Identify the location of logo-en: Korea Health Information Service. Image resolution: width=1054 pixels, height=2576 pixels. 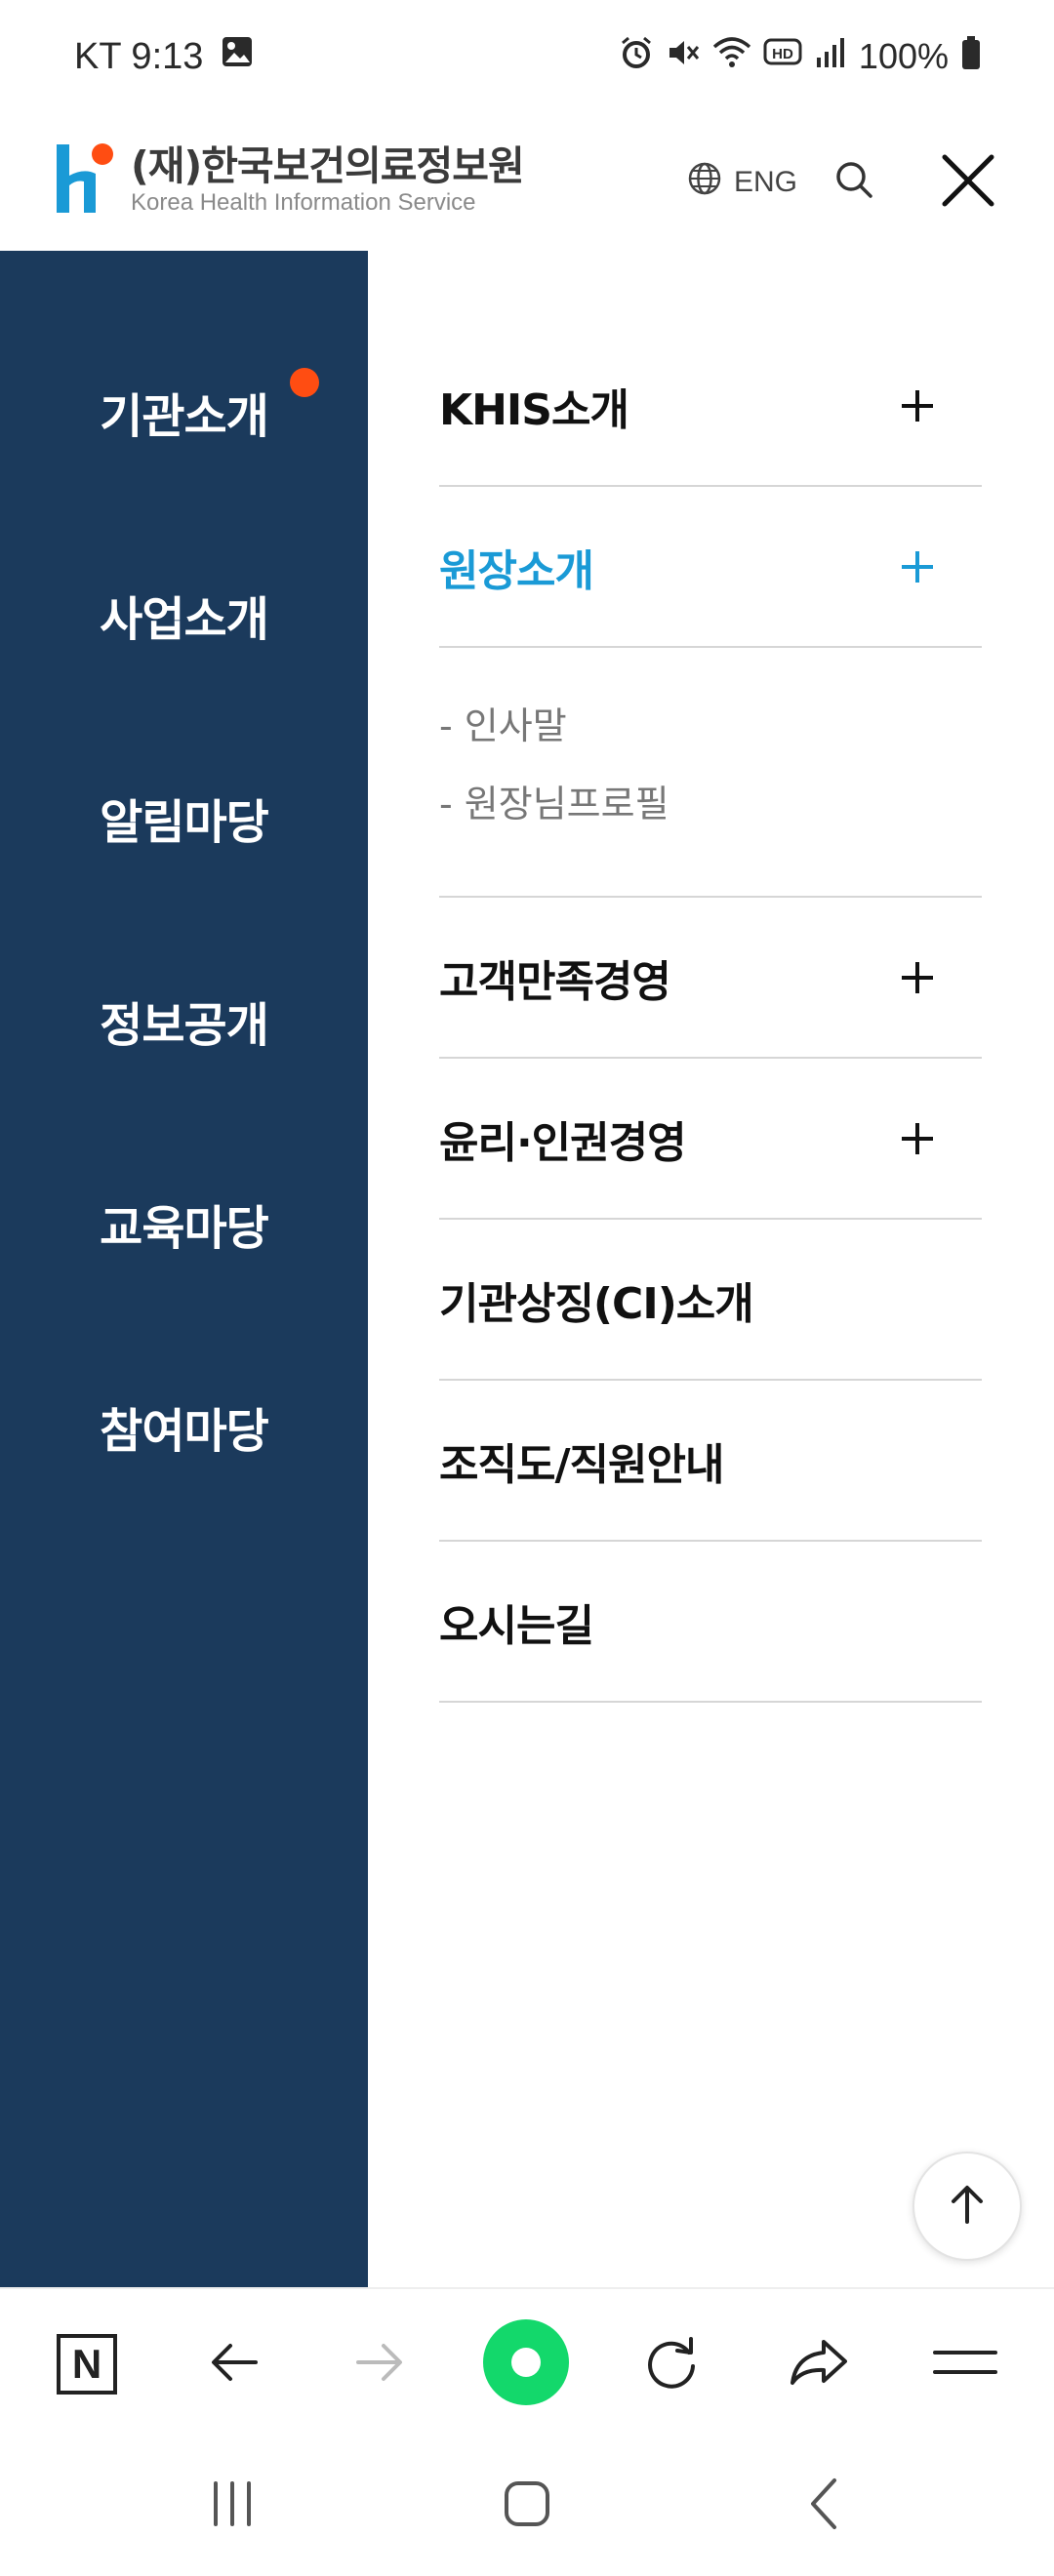
(303, 202).